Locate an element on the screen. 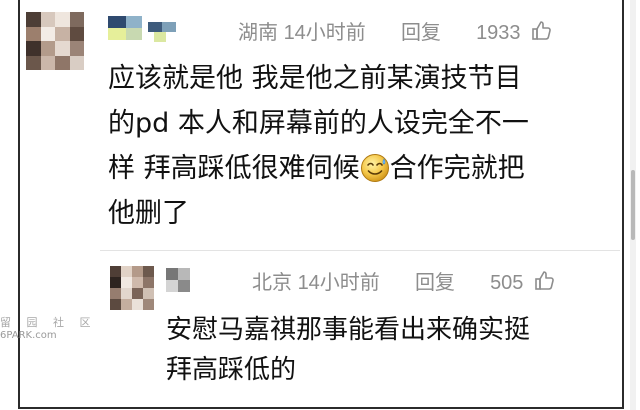  comment-line: 的pd 本人和屏幕前的人设完全不一 is located at coordinates (318, 123).